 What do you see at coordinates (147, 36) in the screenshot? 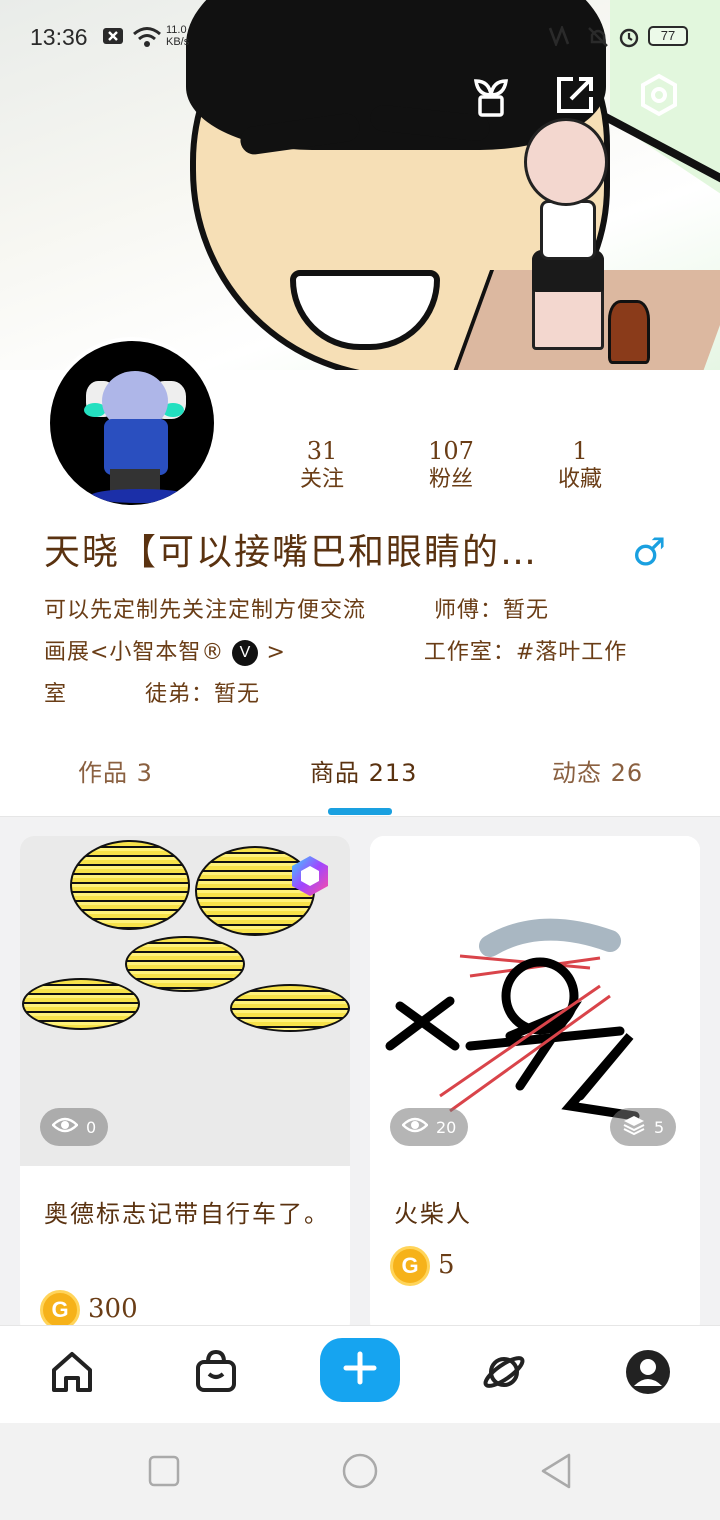
I see `wifi-icon` at bounding box center [147, 36].